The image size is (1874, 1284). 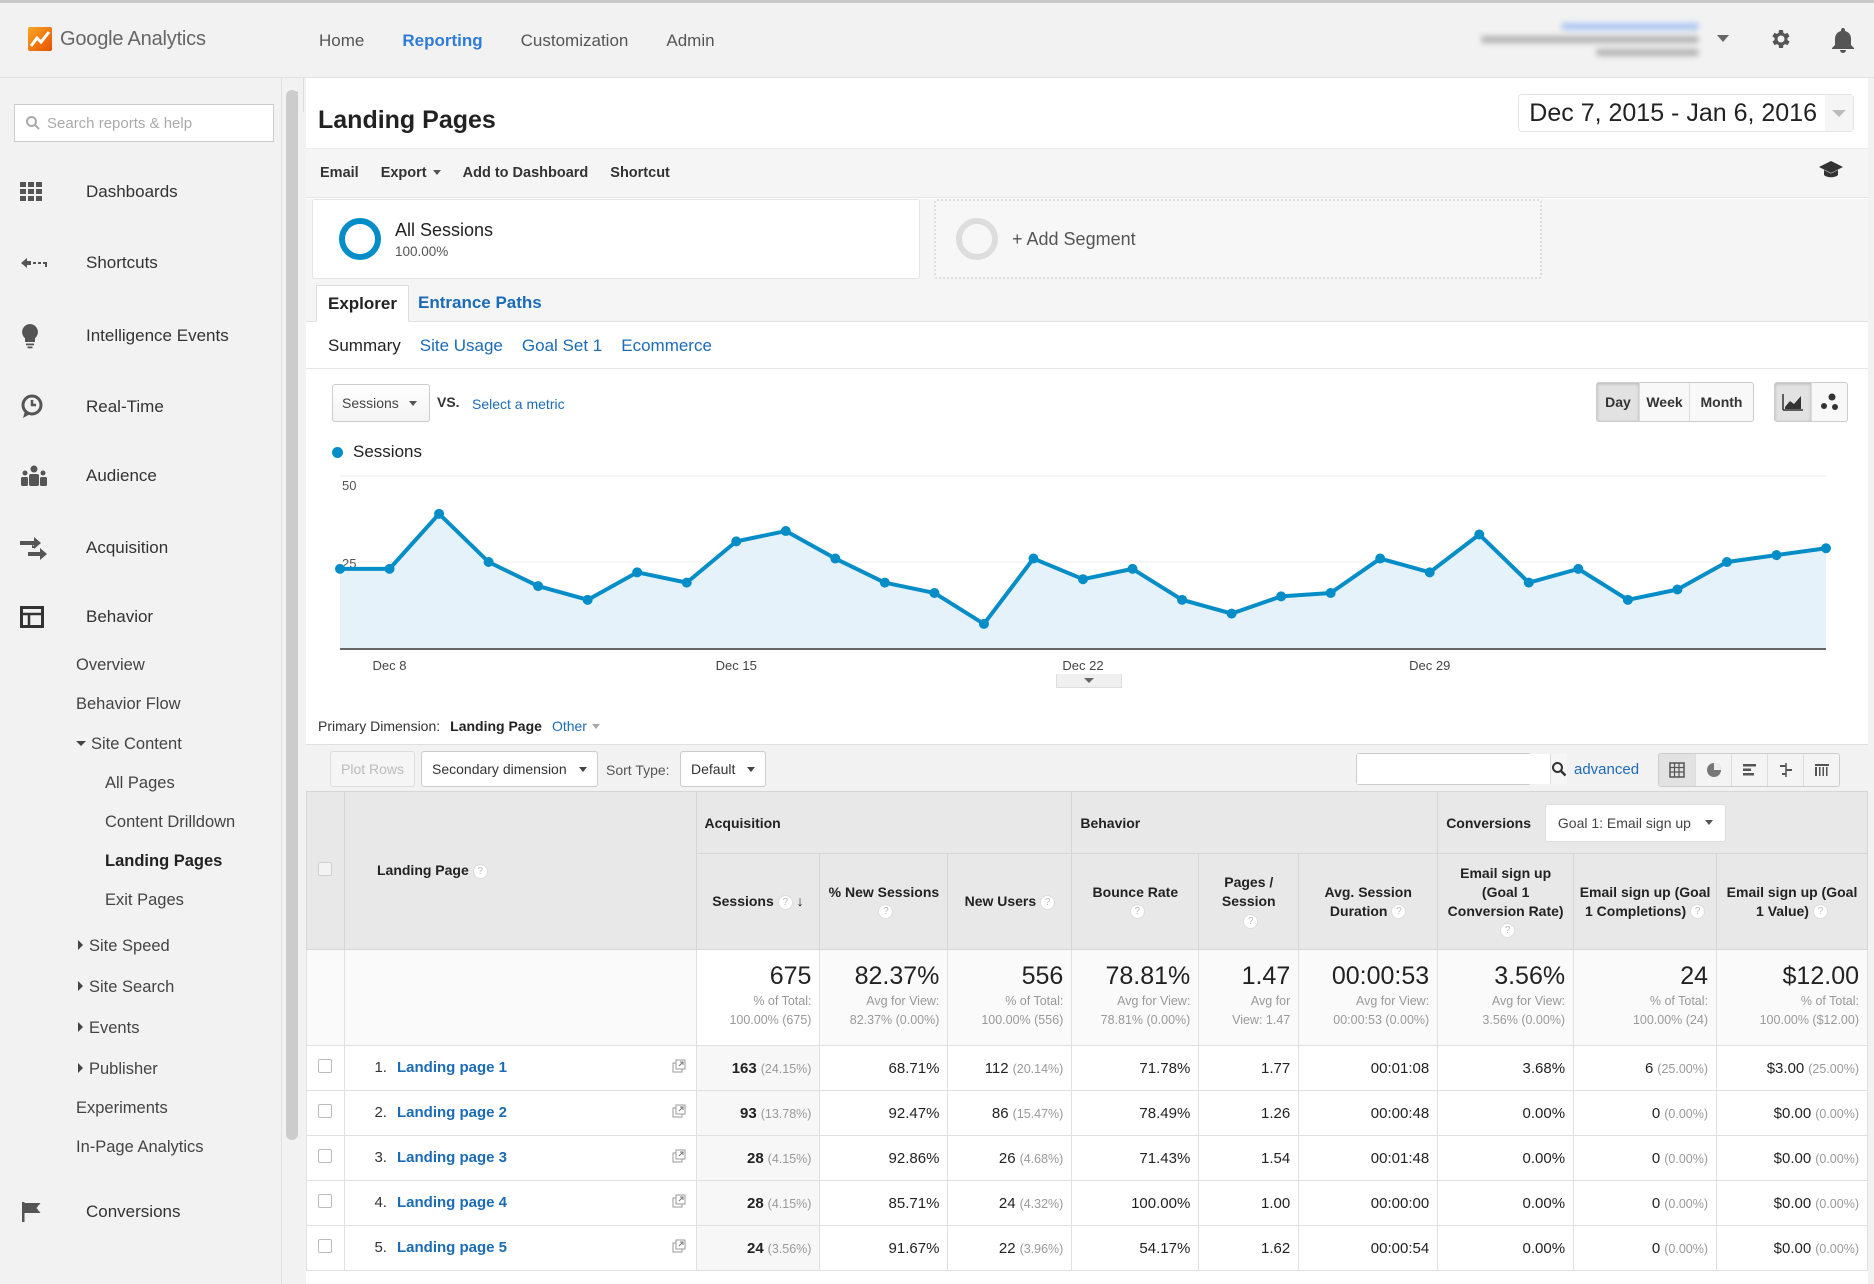 I want to click on goal-select: Goal 1: Email sign up, so click(x=1635, y=822).